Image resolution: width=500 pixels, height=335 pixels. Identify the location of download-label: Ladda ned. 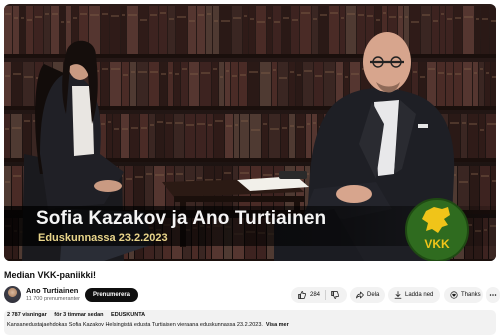
(419, 295).